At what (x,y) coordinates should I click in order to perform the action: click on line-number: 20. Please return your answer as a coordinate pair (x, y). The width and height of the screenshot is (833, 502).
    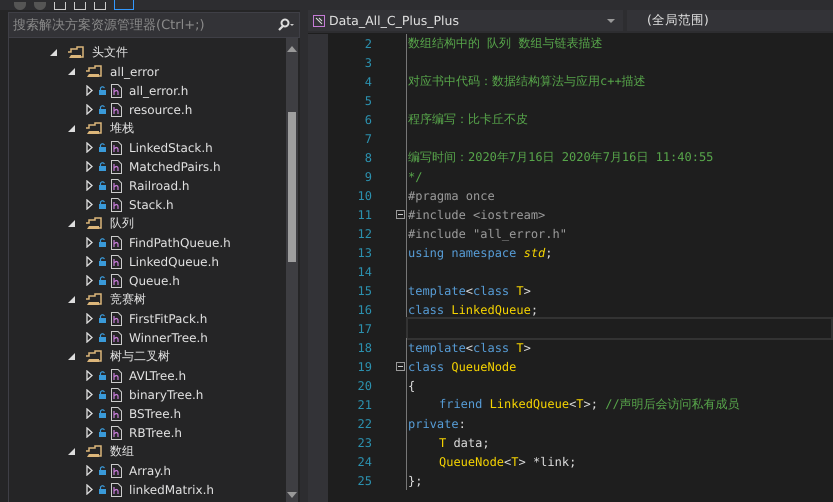
    Looking at the image, I should click on (364, 385).